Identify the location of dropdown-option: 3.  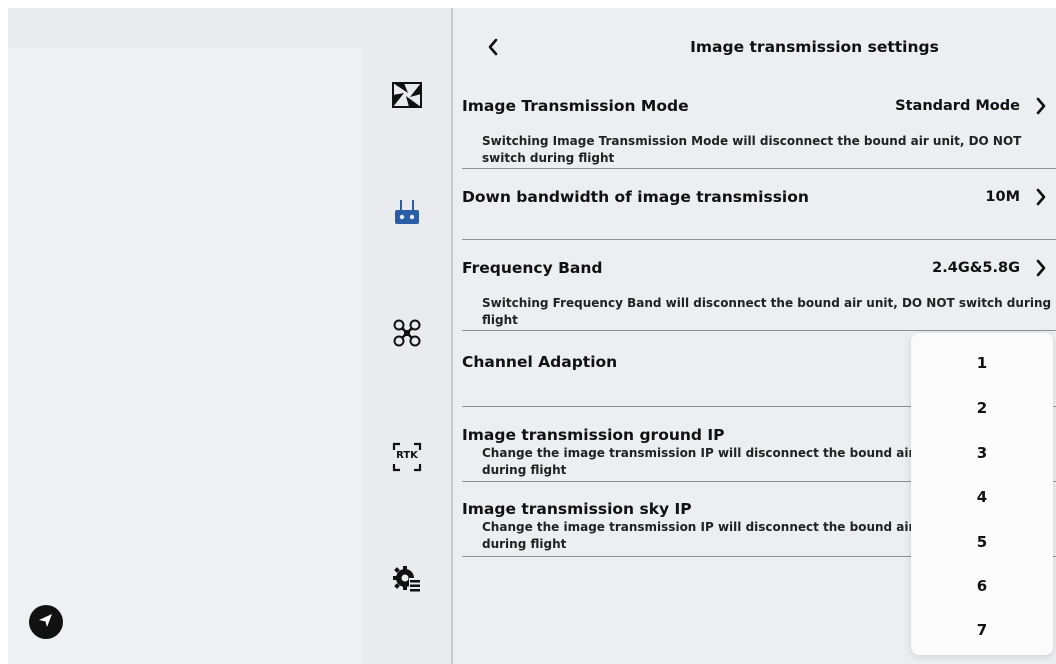
(982, 453).